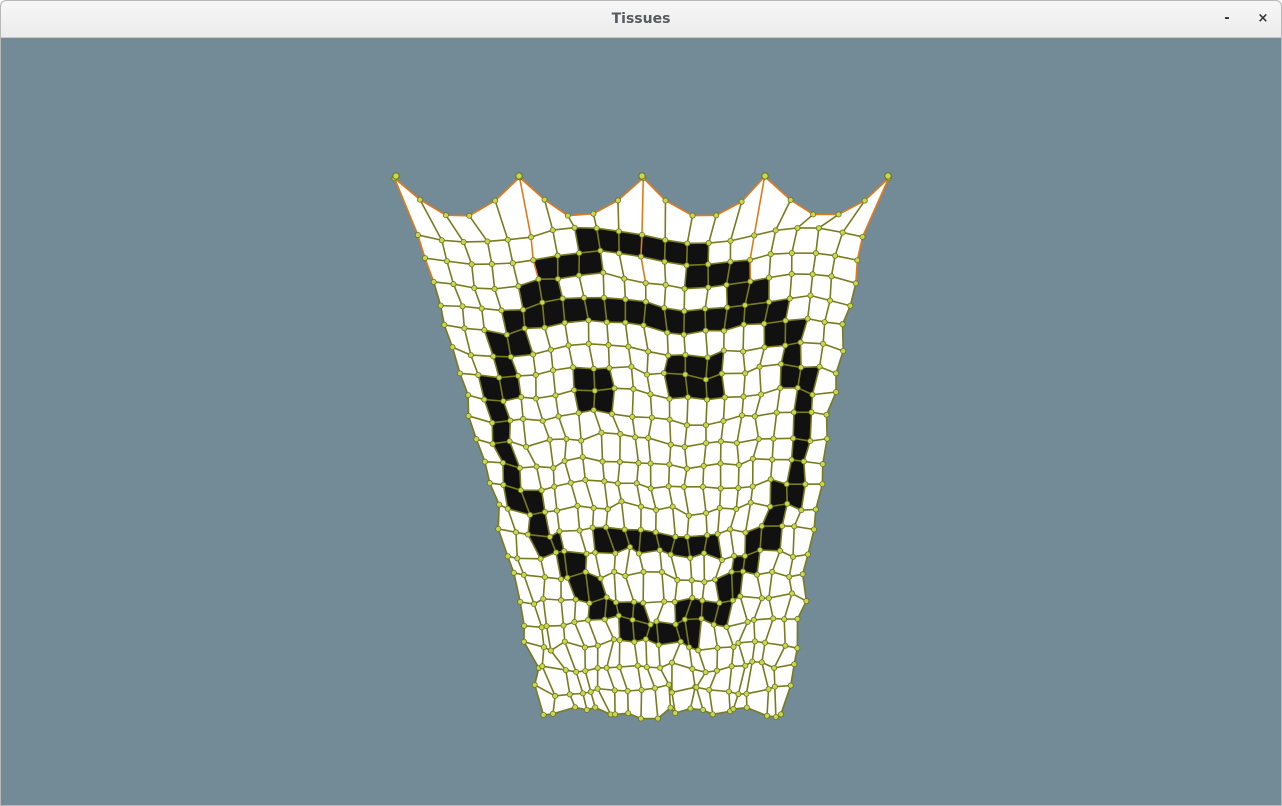 The width and height of the screenshot is (1282, 806). Describe the element at coordinates (1263, 19) in the screenshot. I see `close-button: ×` at that location.